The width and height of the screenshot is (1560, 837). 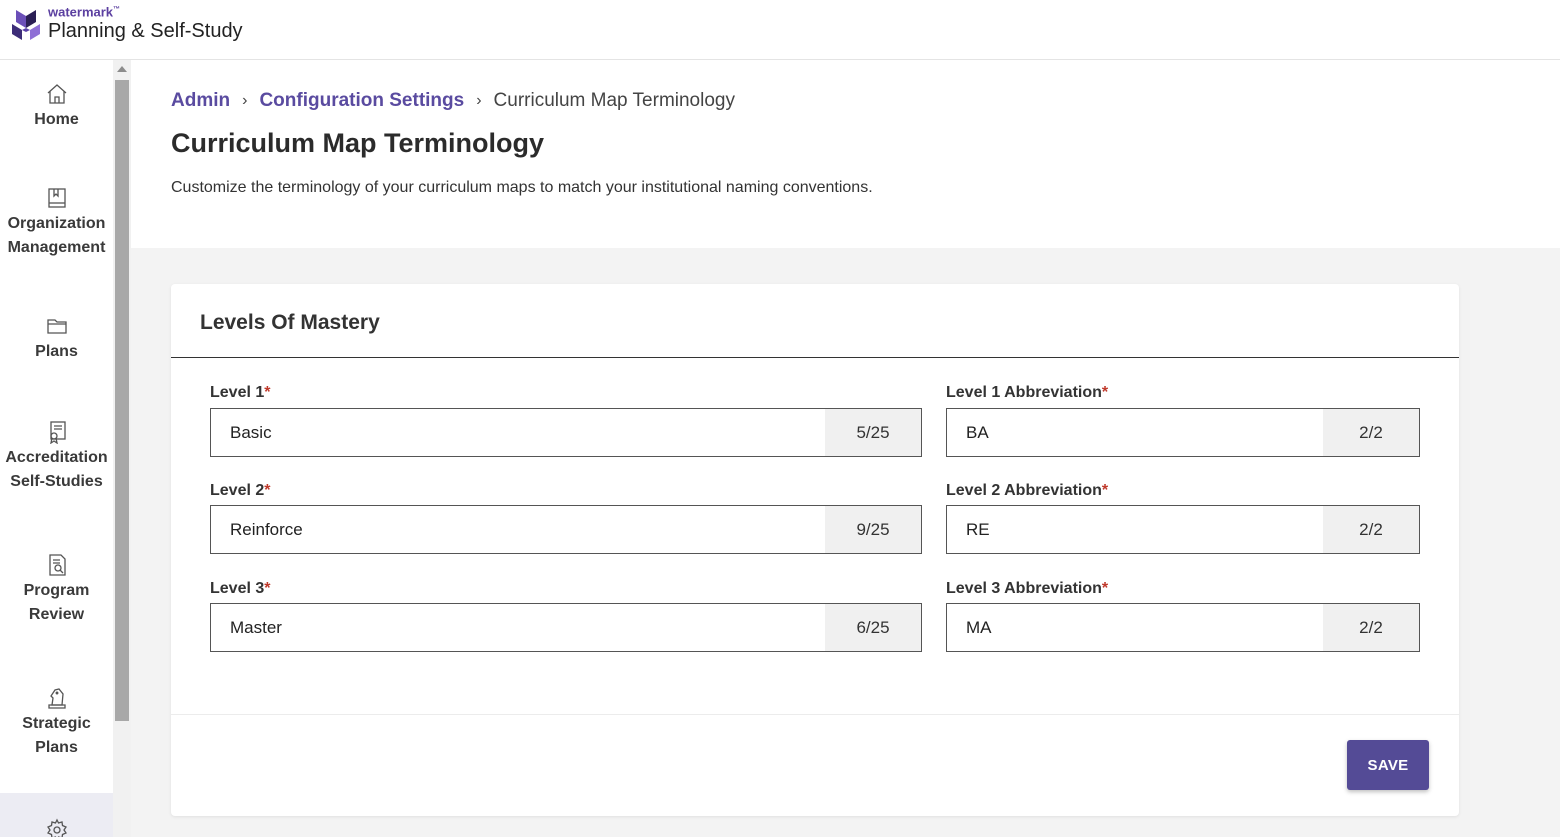 I want to click on sidebar-item-label-line2: Plans, so click(x=56, y=747).